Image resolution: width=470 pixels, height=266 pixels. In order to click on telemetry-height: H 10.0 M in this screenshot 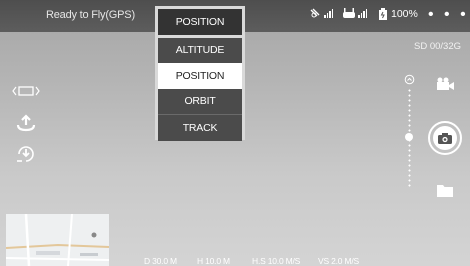, I will do `click(213, 261)`.